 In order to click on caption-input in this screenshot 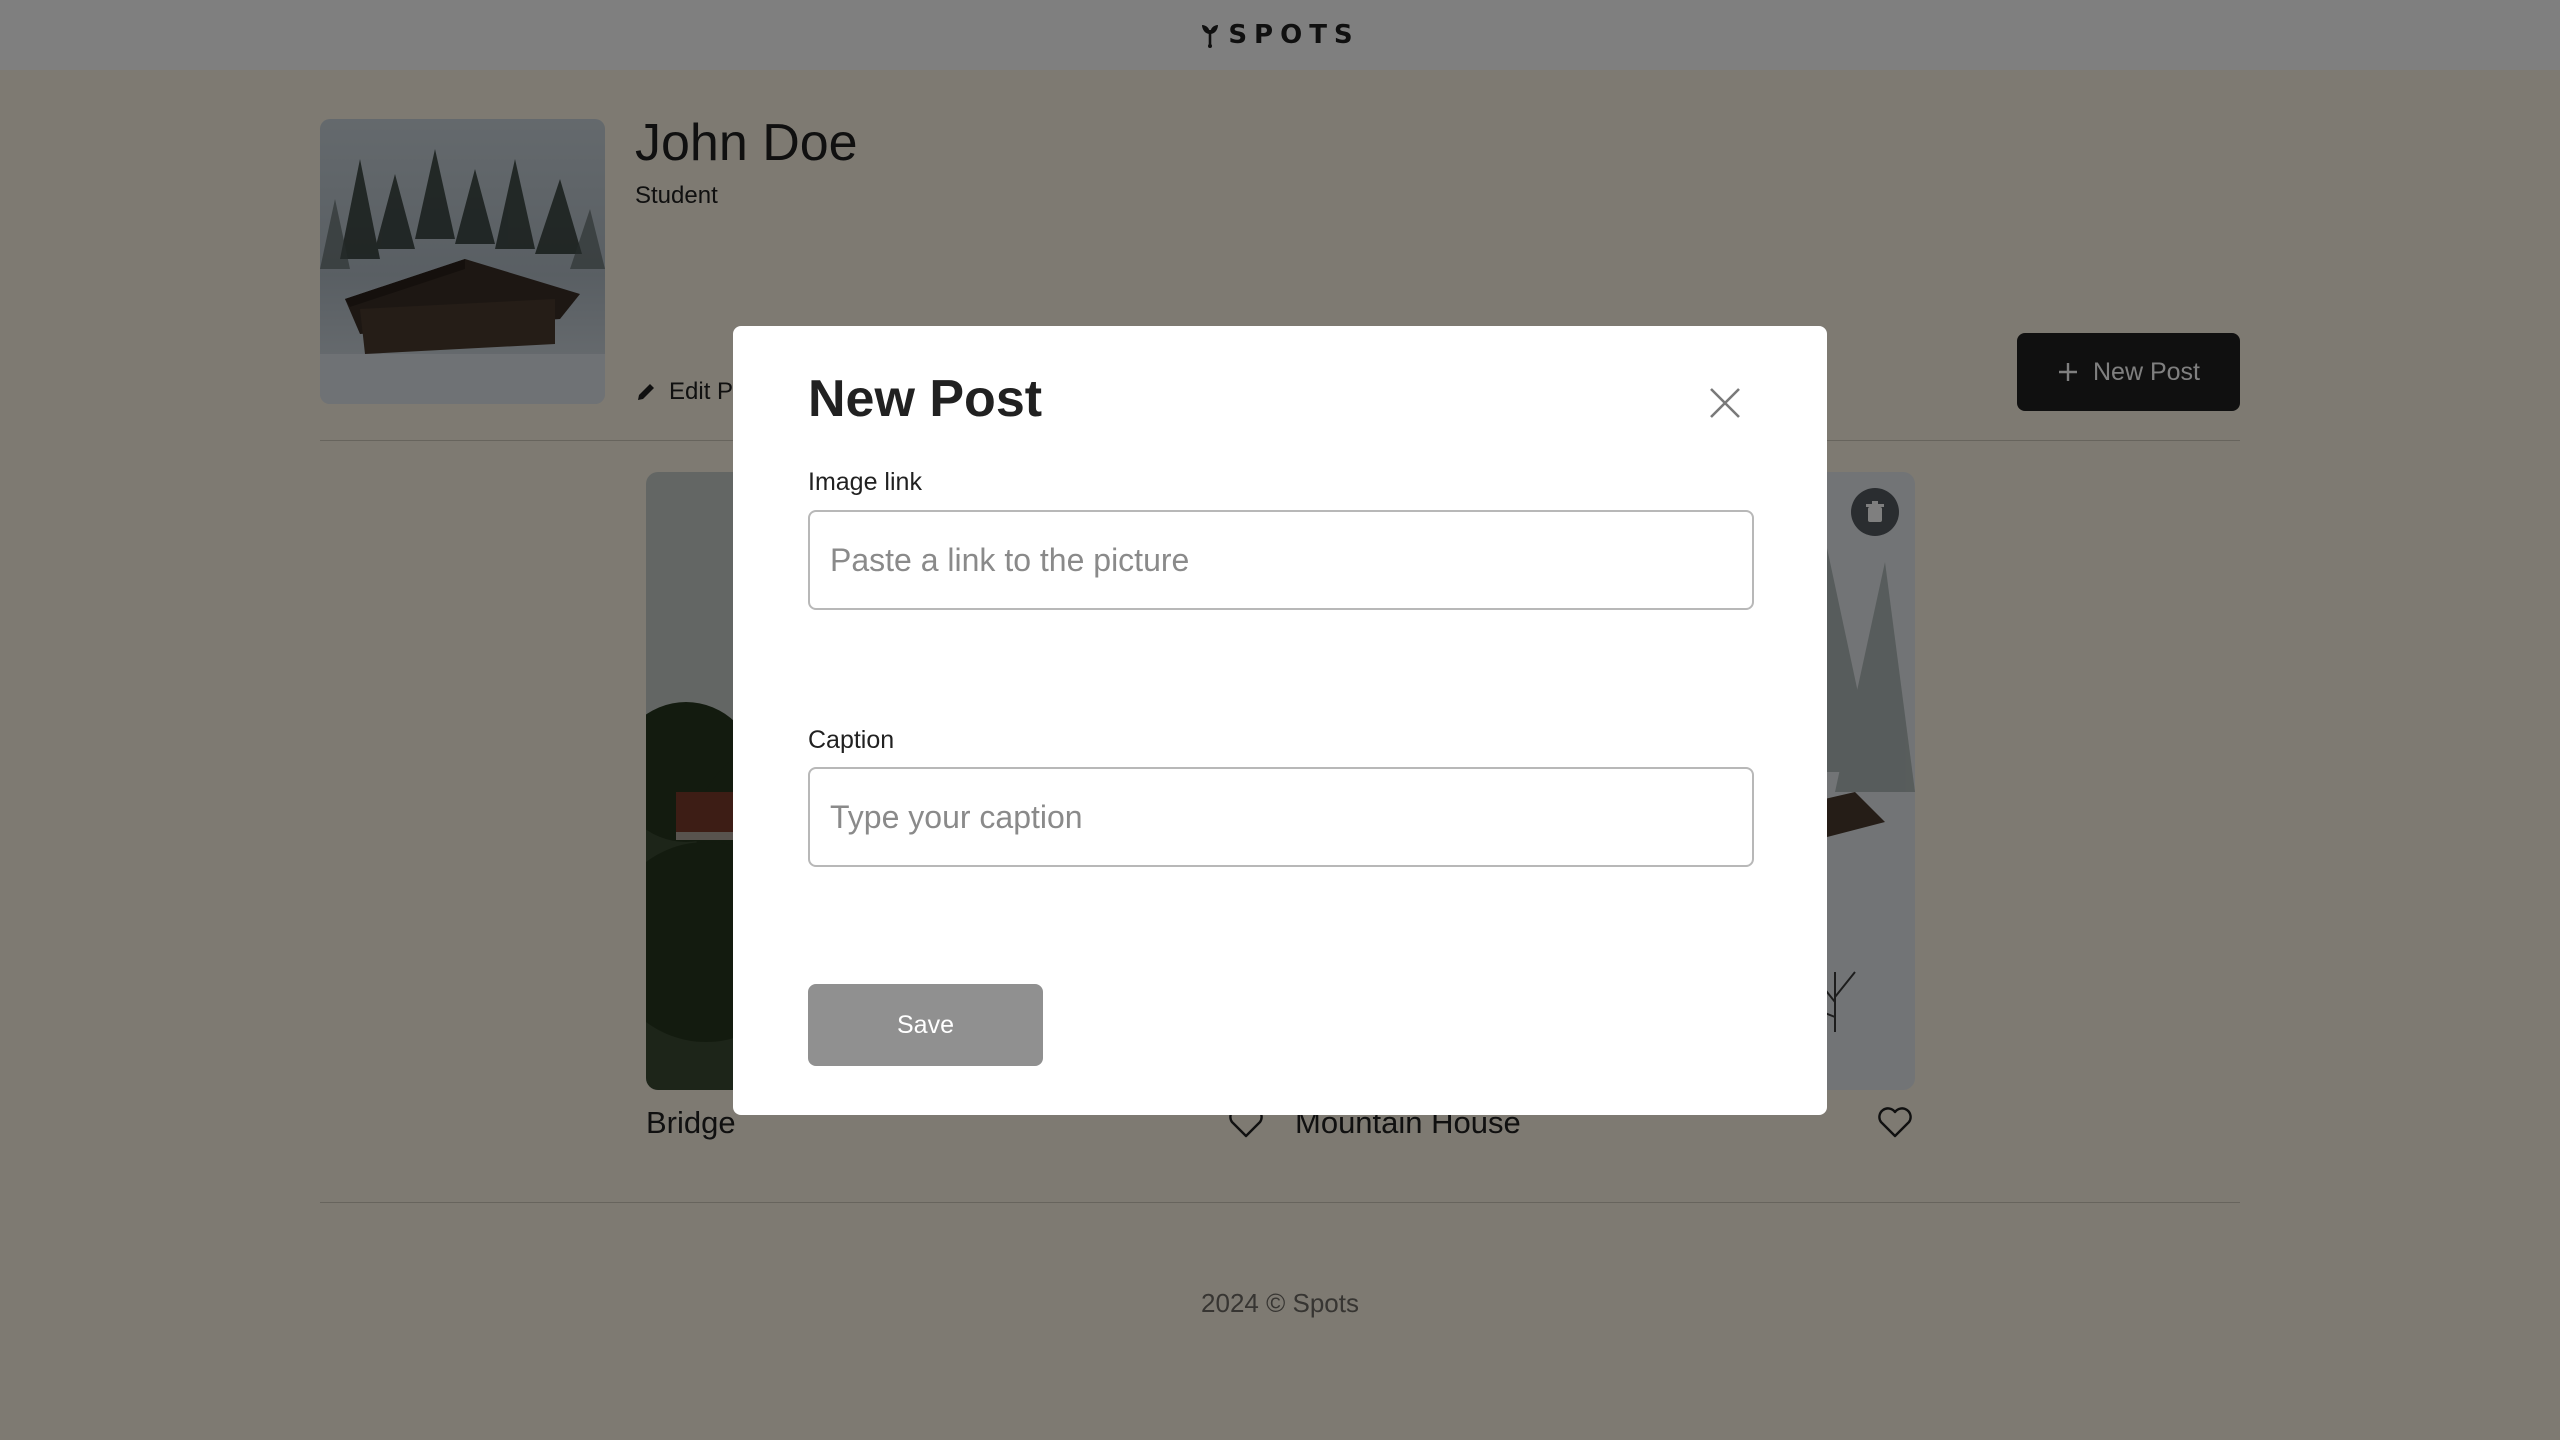, I will do `click(1281, 817)`.